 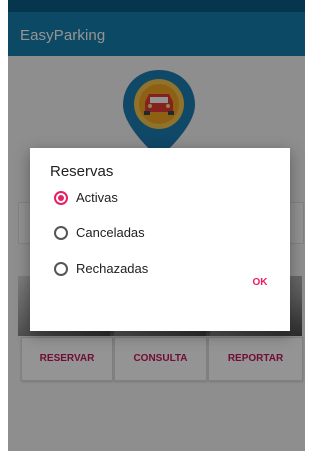 What do you see at coordinates (97, 197) in the screenshot?
I see `option-label: Activas` at bounding box center [97, 197].